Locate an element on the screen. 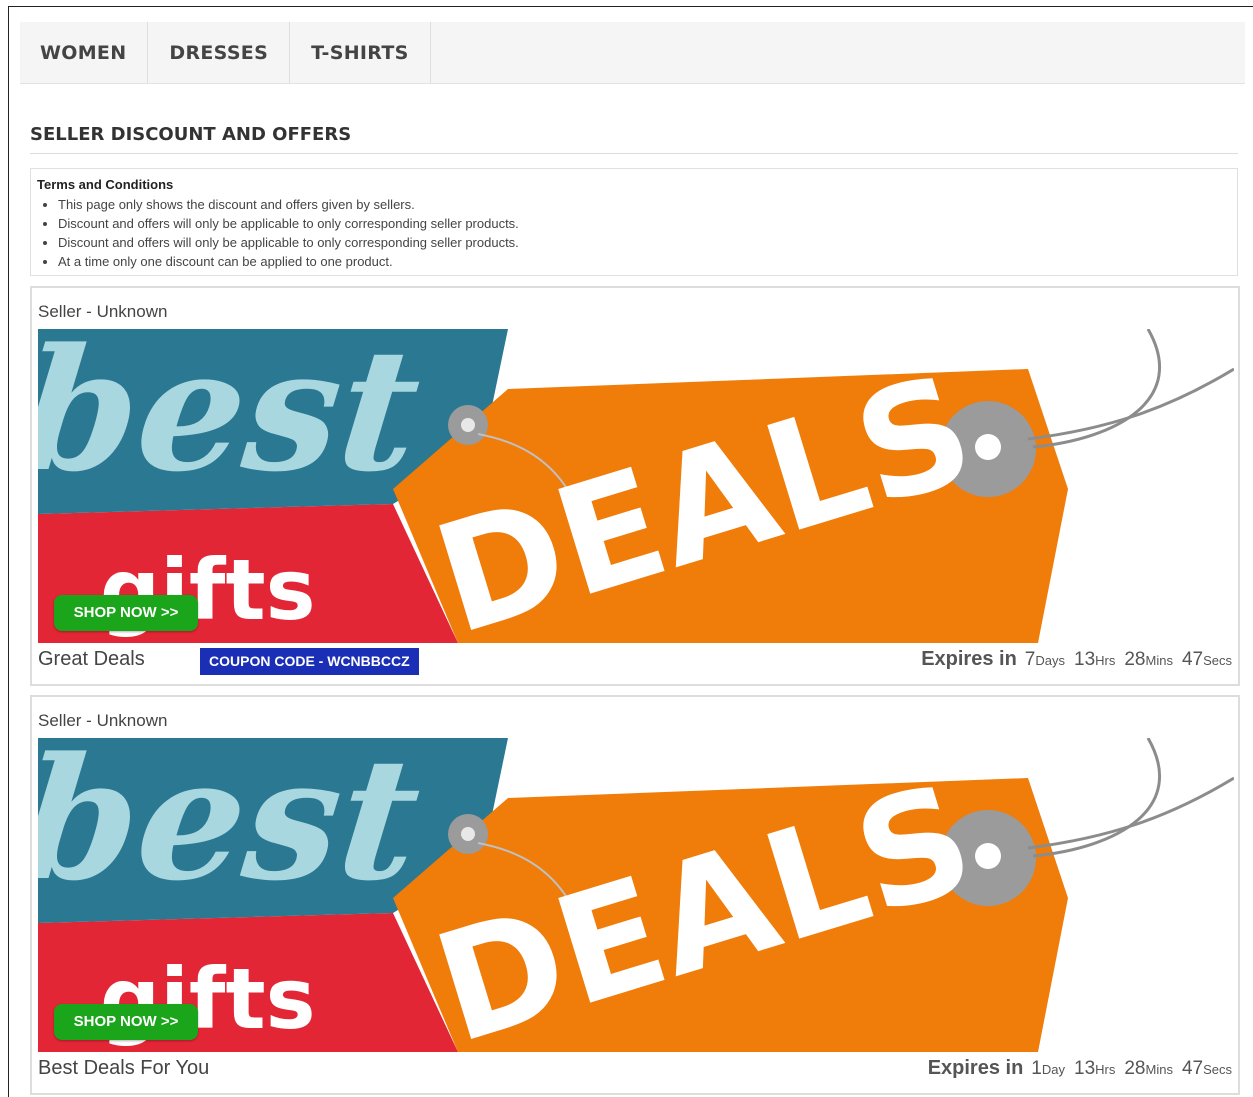 The height and width of the screenshot is (1097, 1253). countdown-days: 1 is located at coordinates (1036, 1068).